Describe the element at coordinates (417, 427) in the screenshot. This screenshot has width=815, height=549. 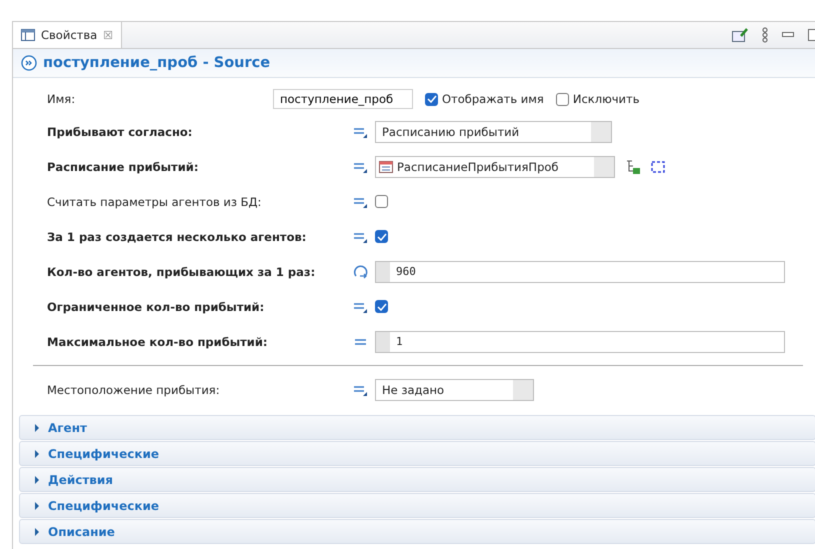
I see `section-header: Агент` at that location.